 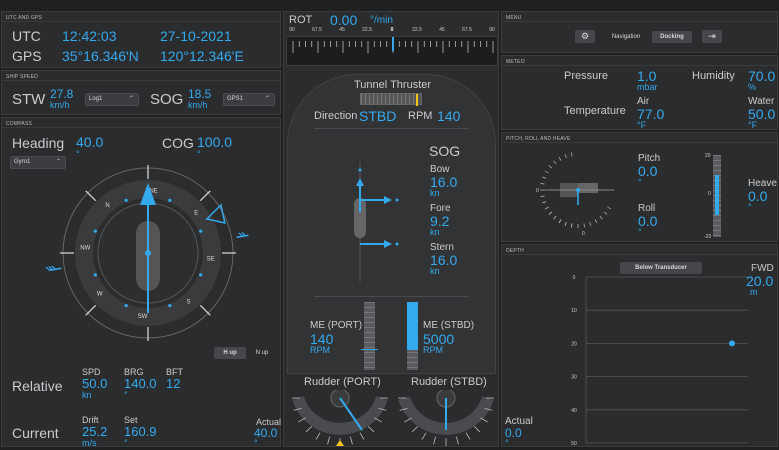 What do you see at coordinates (417, 100) in the screenshot?
I see `thruster-level-marker` at bounding box center [417, 100].